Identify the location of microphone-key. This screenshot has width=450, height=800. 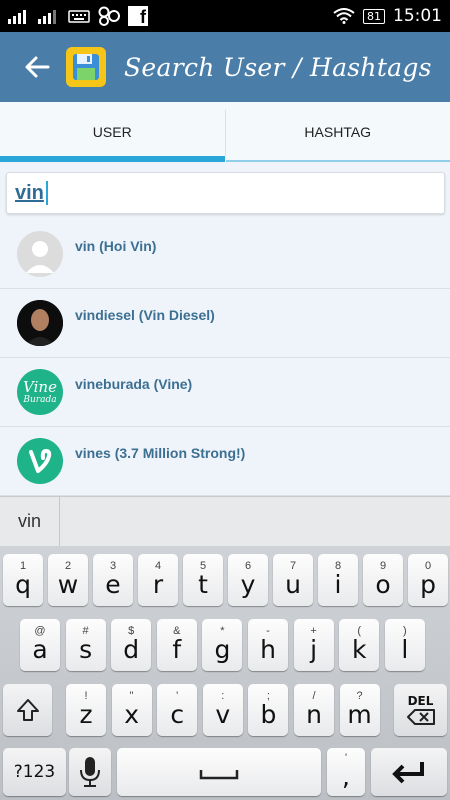
(90, 772).